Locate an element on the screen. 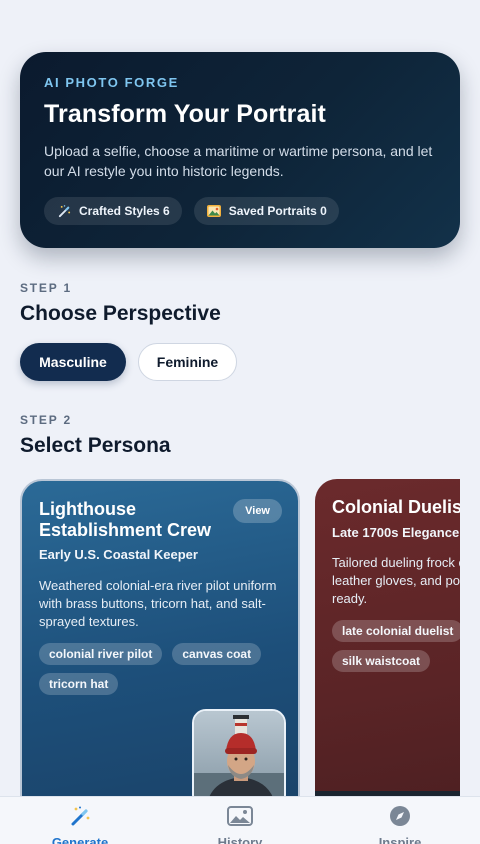 Image resolution: width=480 pixels, height=844 pixels. description-line: leather gloves, and po is located at coordinates (396, 580).